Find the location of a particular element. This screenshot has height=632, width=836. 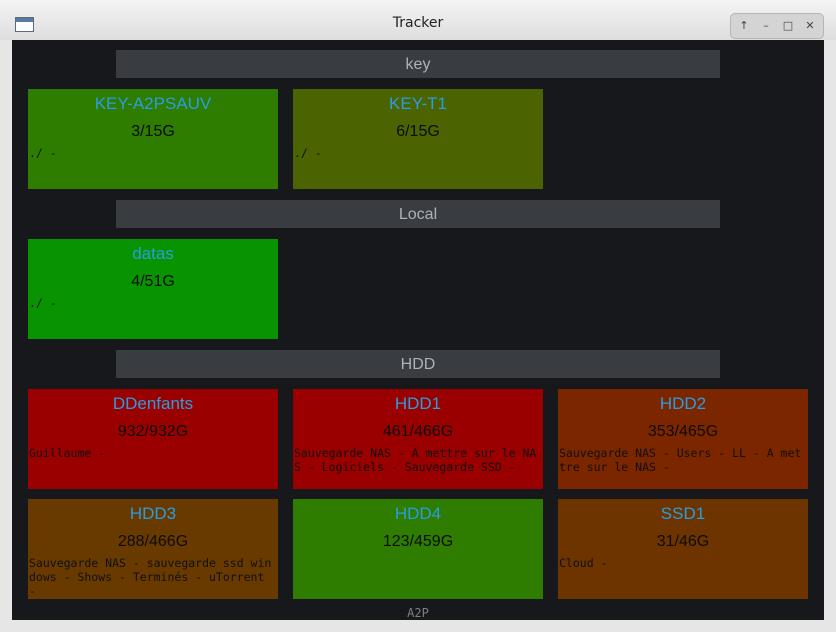

drive-usage: 123/459G is located at coordinates (418, 541).